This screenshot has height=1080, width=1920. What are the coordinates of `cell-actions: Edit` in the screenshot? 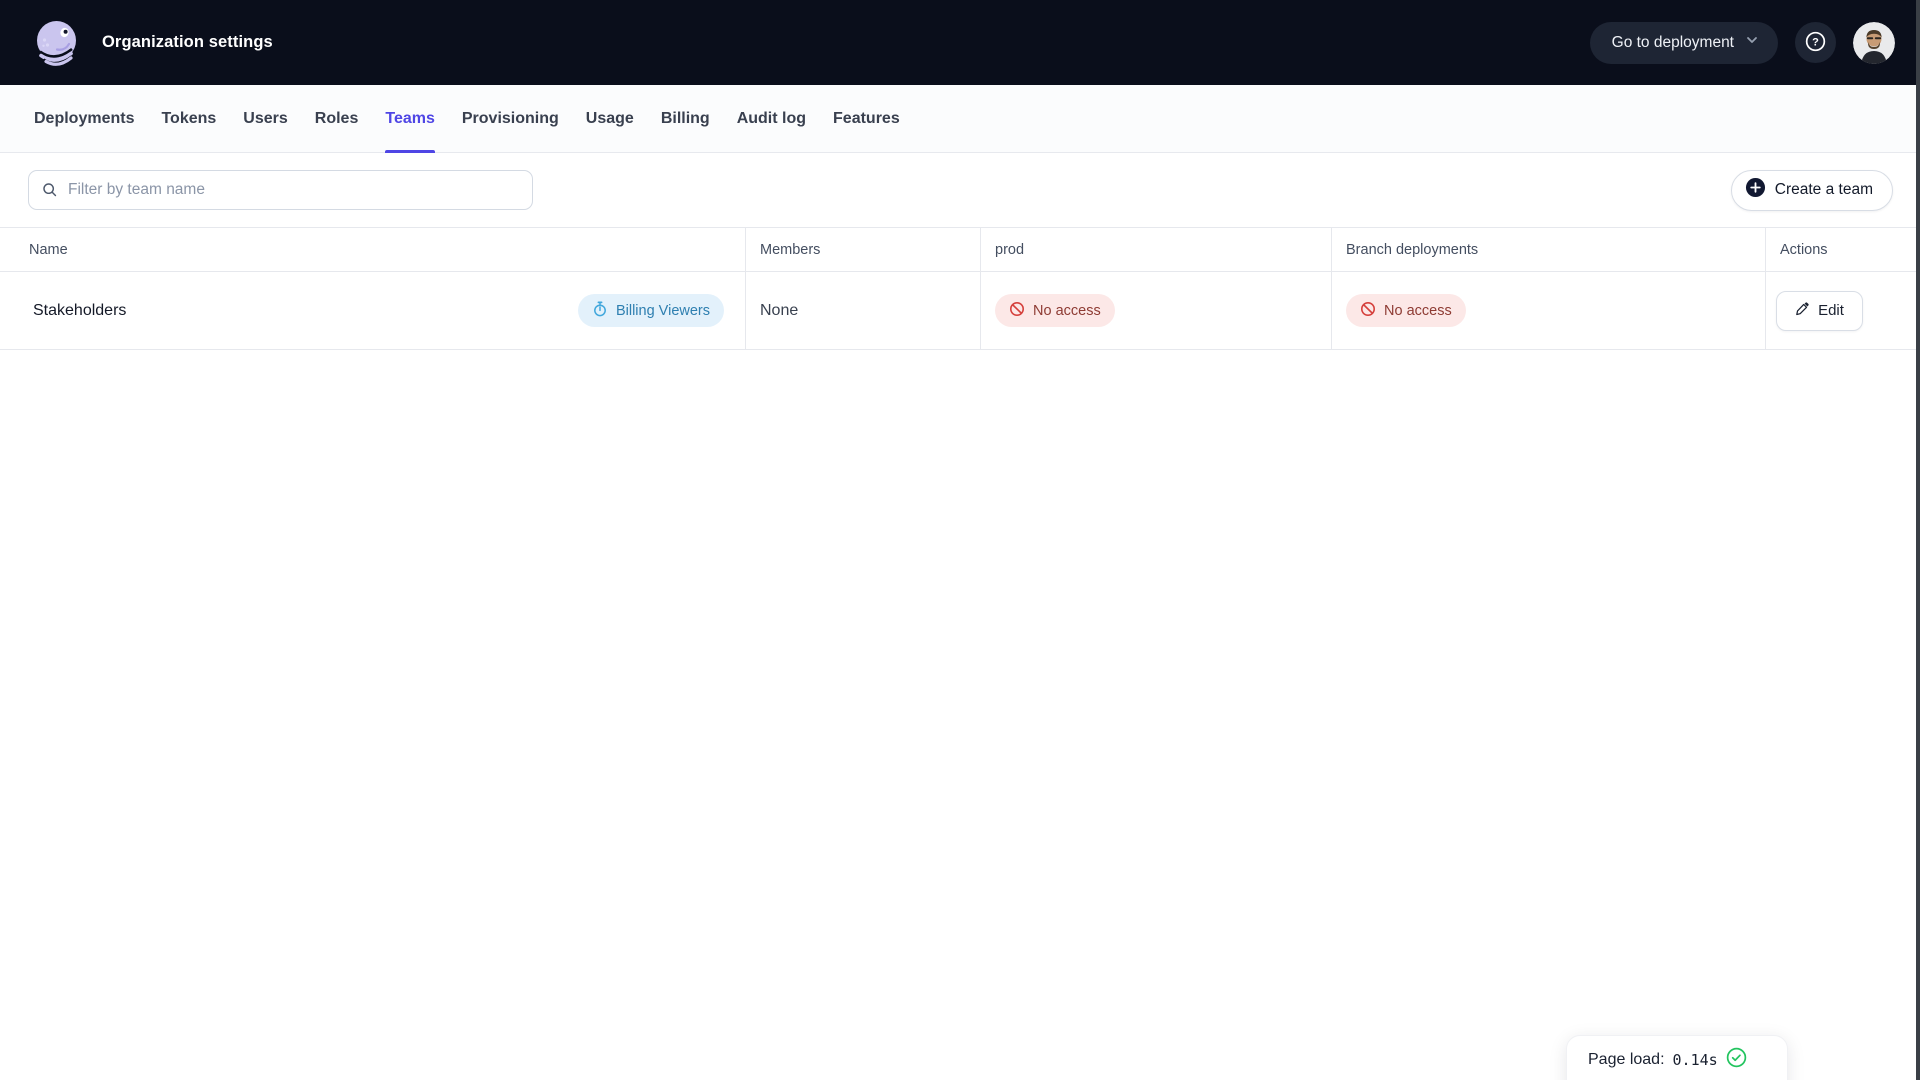 It's located at (1842, 310).